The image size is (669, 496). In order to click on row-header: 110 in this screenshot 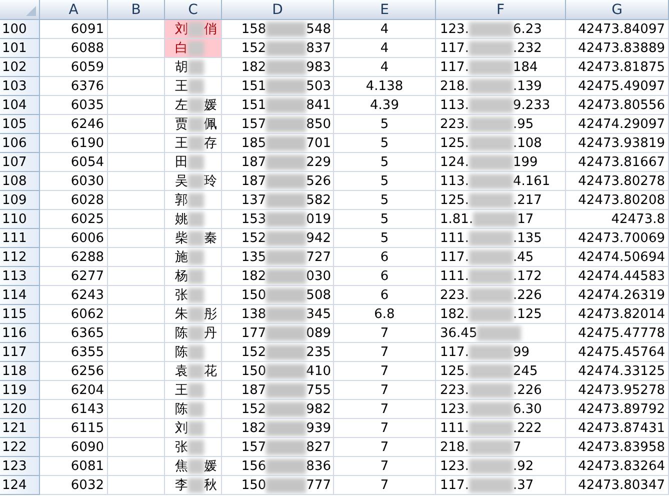, I will do `click(20, 219)`.